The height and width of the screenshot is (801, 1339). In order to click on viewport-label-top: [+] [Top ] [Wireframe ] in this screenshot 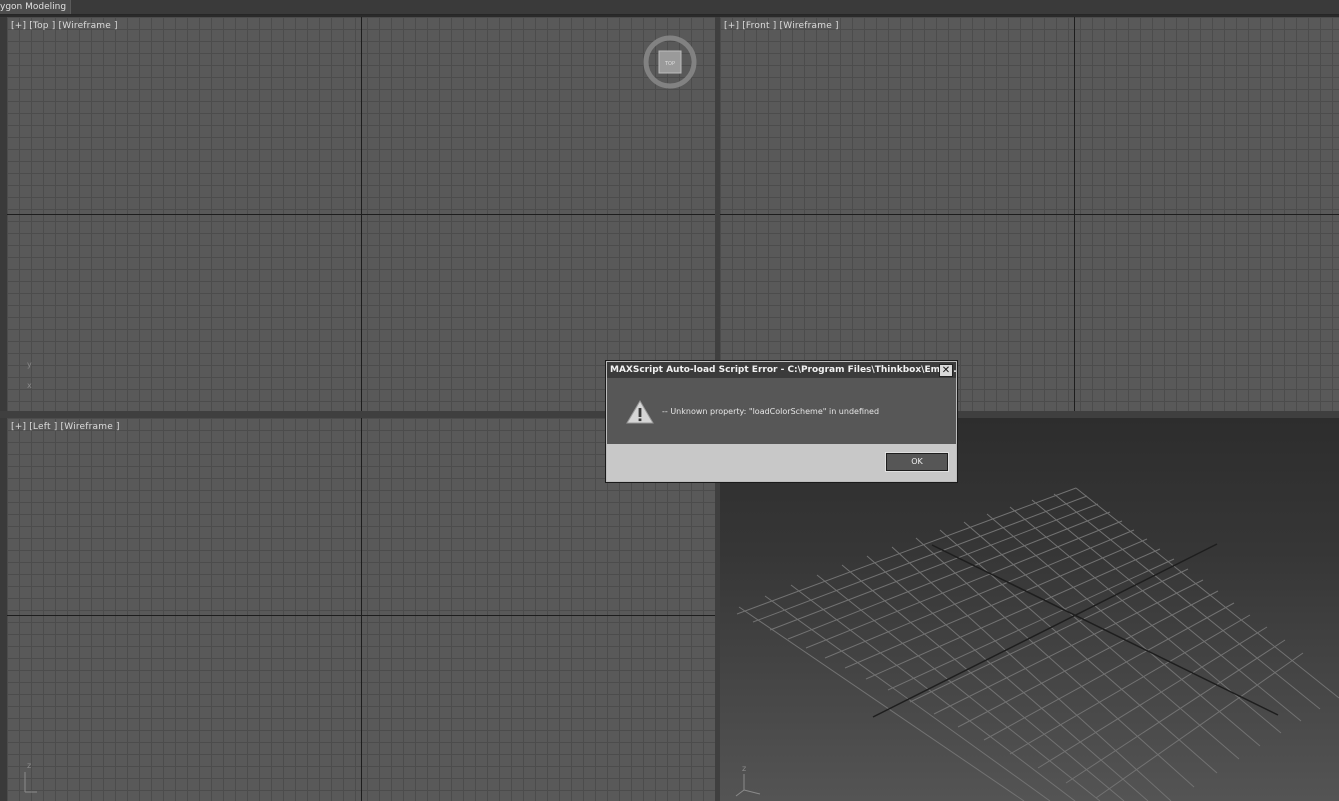, I will do `click(64, 26)`.